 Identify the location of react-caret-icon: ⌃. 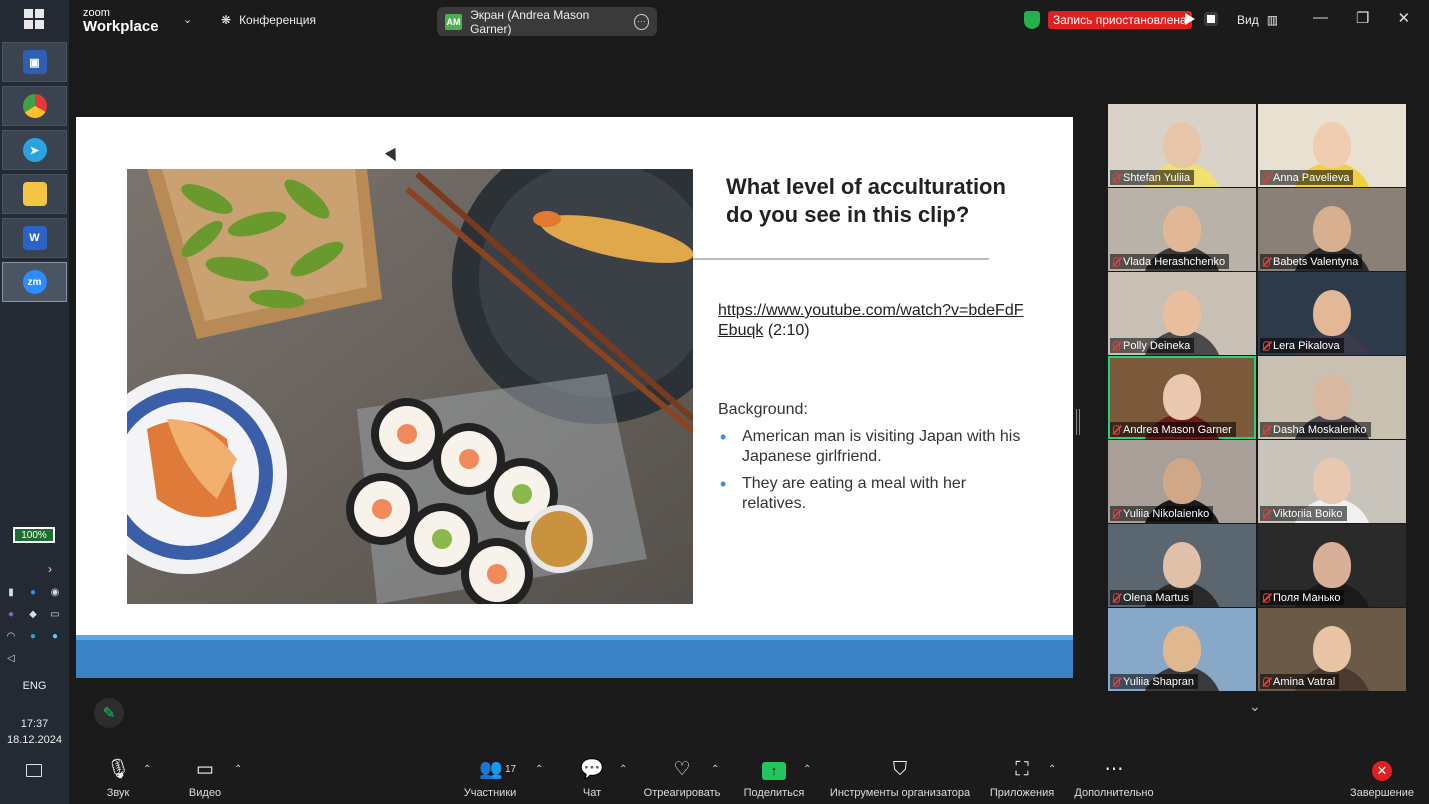
(715, 769).